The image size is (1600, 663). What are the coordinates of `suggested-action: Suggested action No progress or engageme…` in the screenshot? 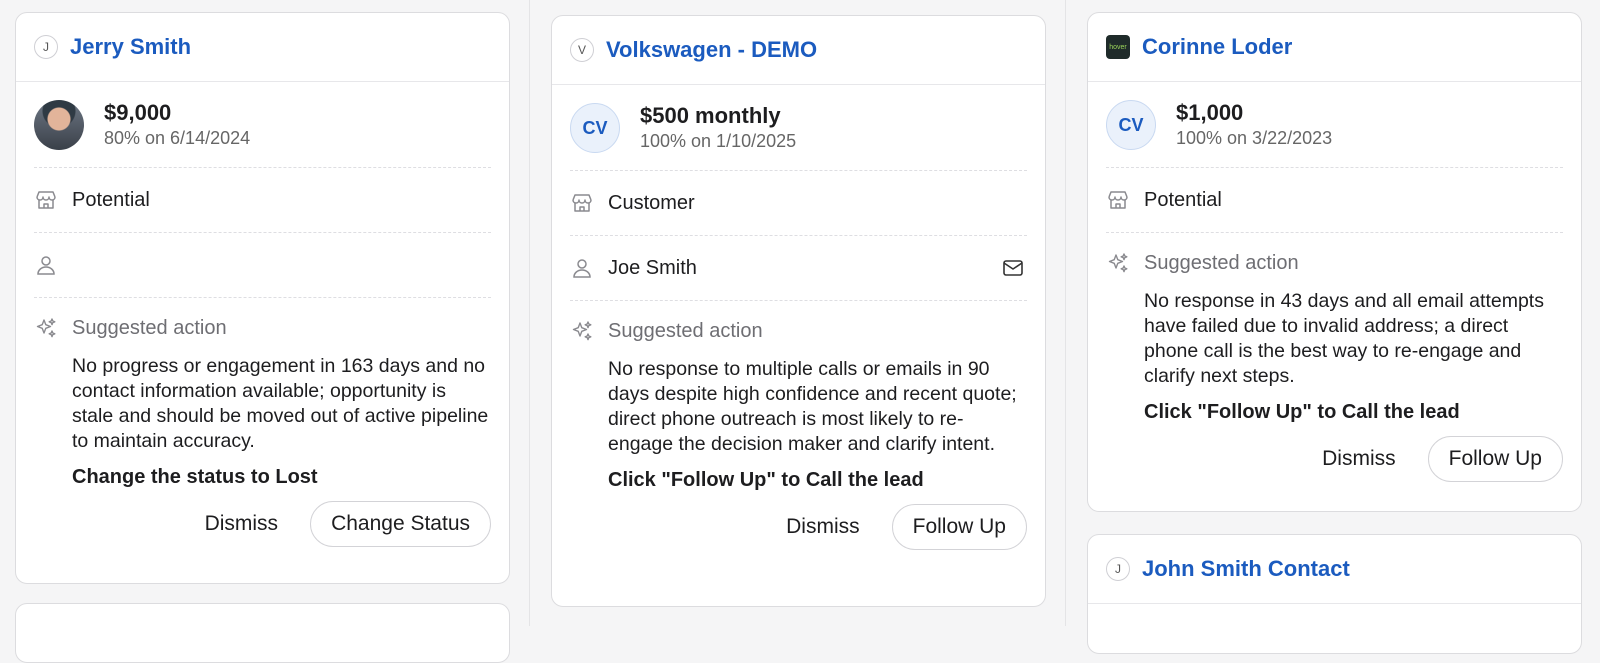 It's located at (262, 422).